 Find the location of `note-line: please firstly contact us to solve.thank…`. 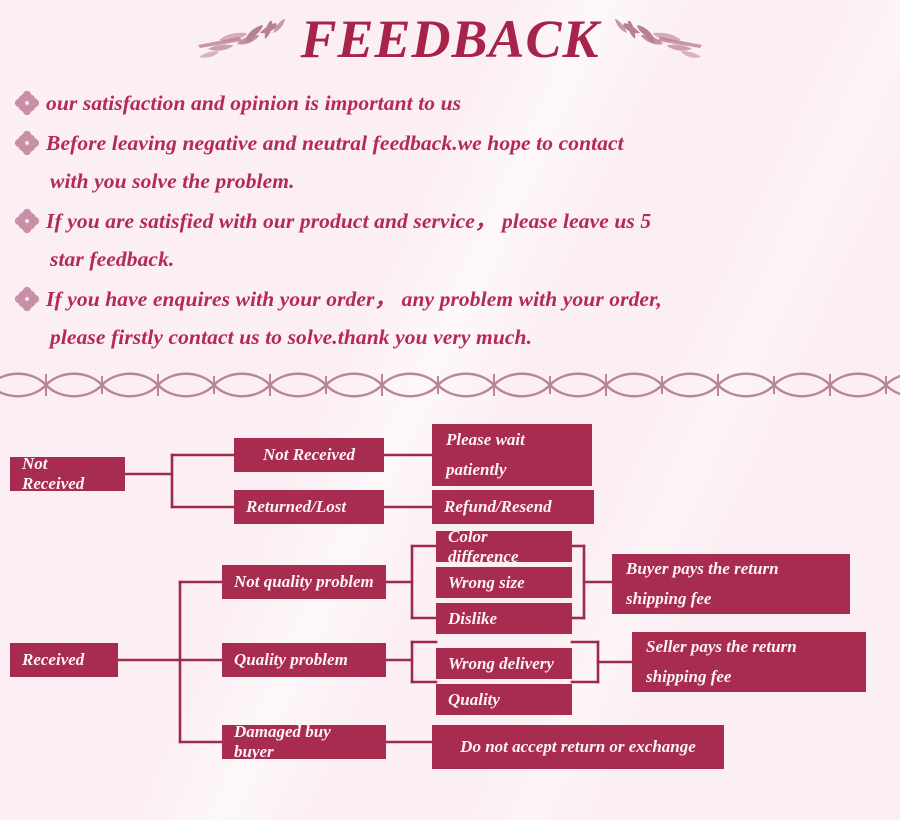

note-line: please firstly contact us to solve.thank… is located at coordinates (291, 337).